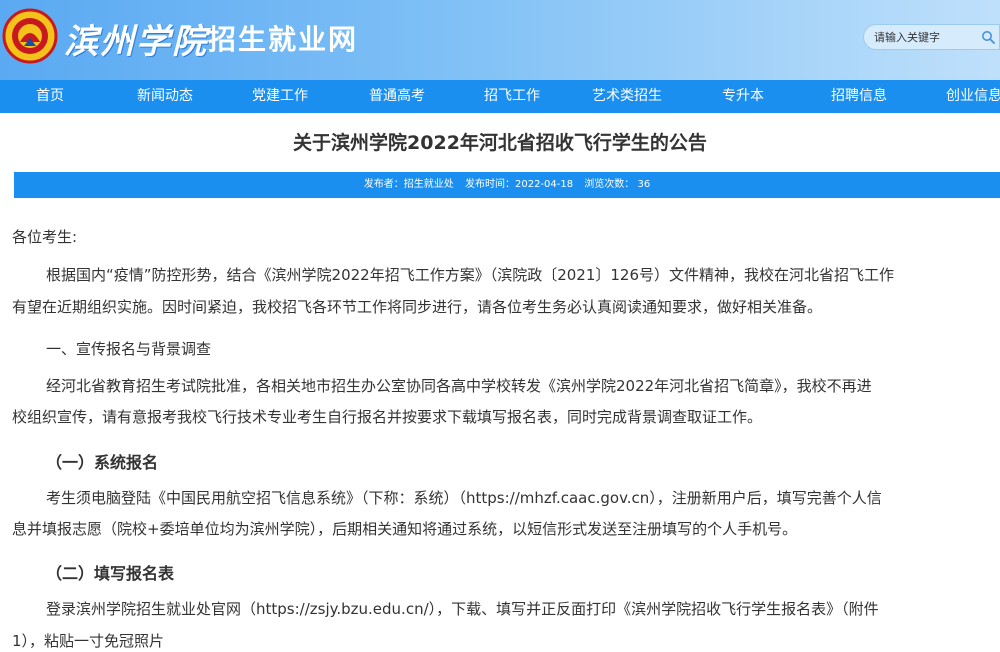 The height and width of the screenshot is (652, 1000). I want to click on article-title: 关于滨州学院2022年河北省招收飞行学生的公告, so click(500, 143).